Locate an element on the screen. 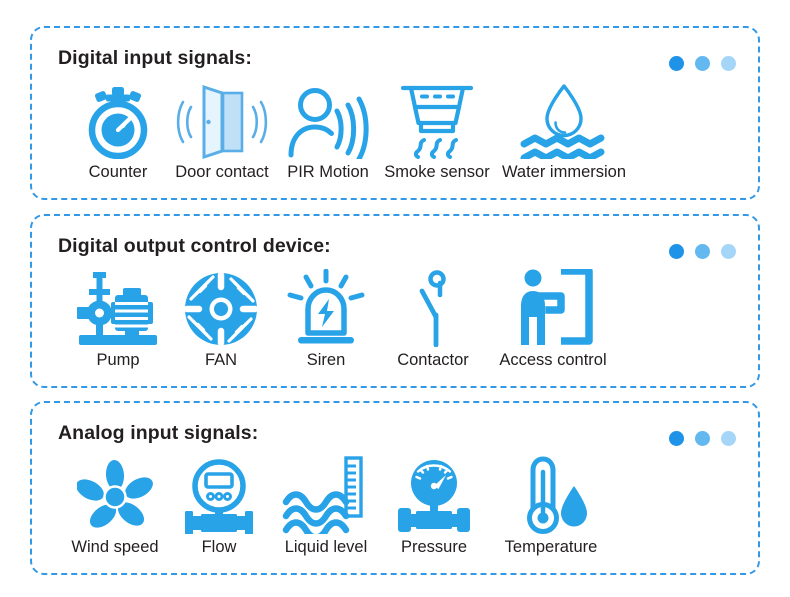 The width and height of the screenshot is (790, 597). panel-title: Digital output control device: is located at coordinates (194, 245).